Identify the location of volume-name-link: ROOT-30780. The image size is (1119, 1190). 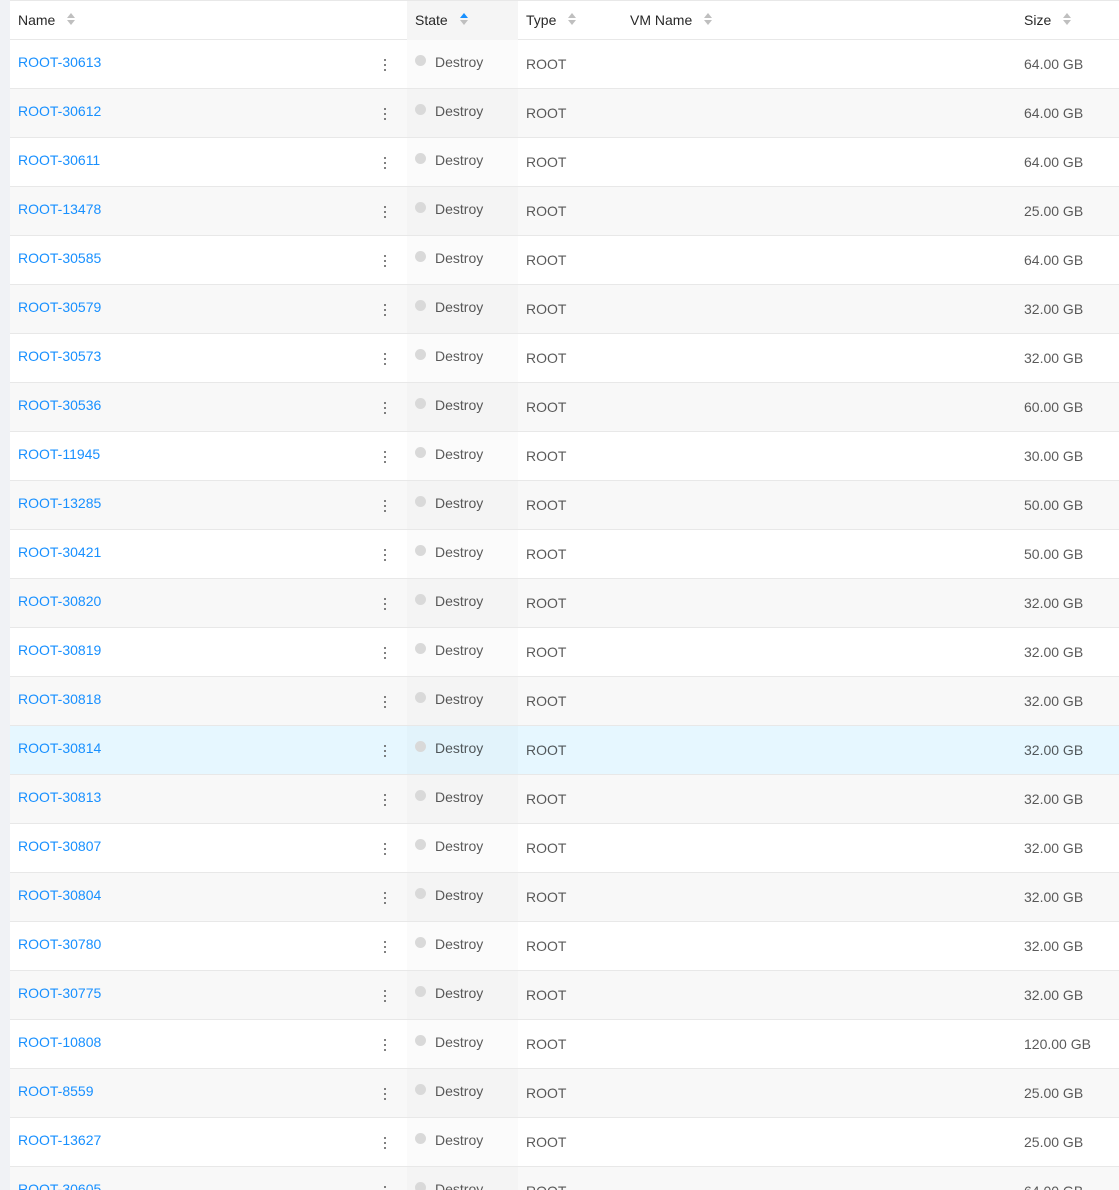
(59, 944).